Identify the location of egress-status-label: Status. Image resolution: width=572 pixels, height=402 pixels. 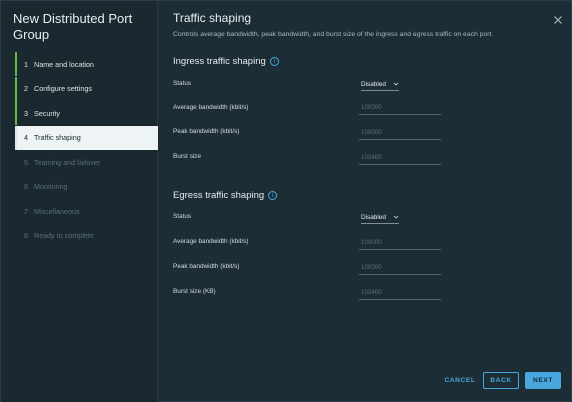
(182, 216).